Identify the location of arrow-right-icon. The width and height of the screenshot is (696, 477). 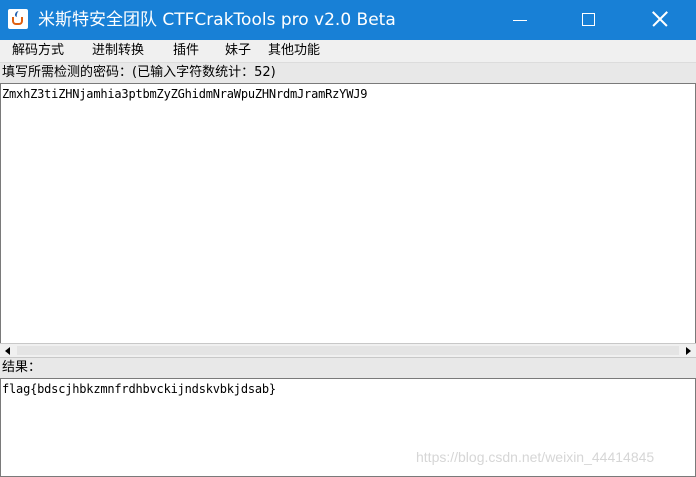
(688, 351).